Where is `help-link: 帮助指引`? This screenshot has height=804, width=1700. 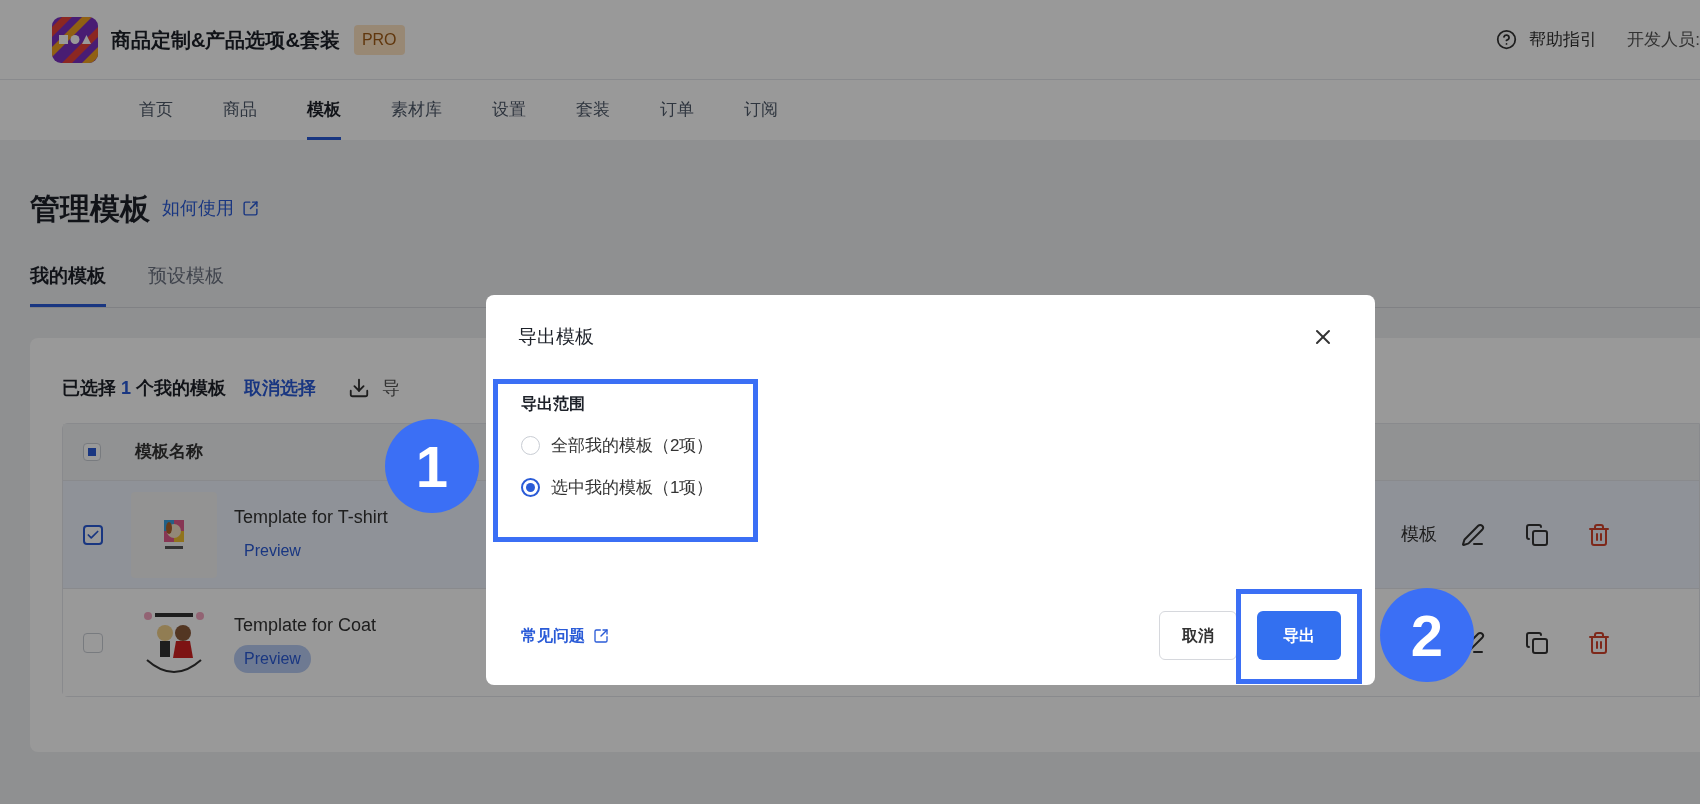 help-link: 帮助指引 is located at coordinates (1563, 39).